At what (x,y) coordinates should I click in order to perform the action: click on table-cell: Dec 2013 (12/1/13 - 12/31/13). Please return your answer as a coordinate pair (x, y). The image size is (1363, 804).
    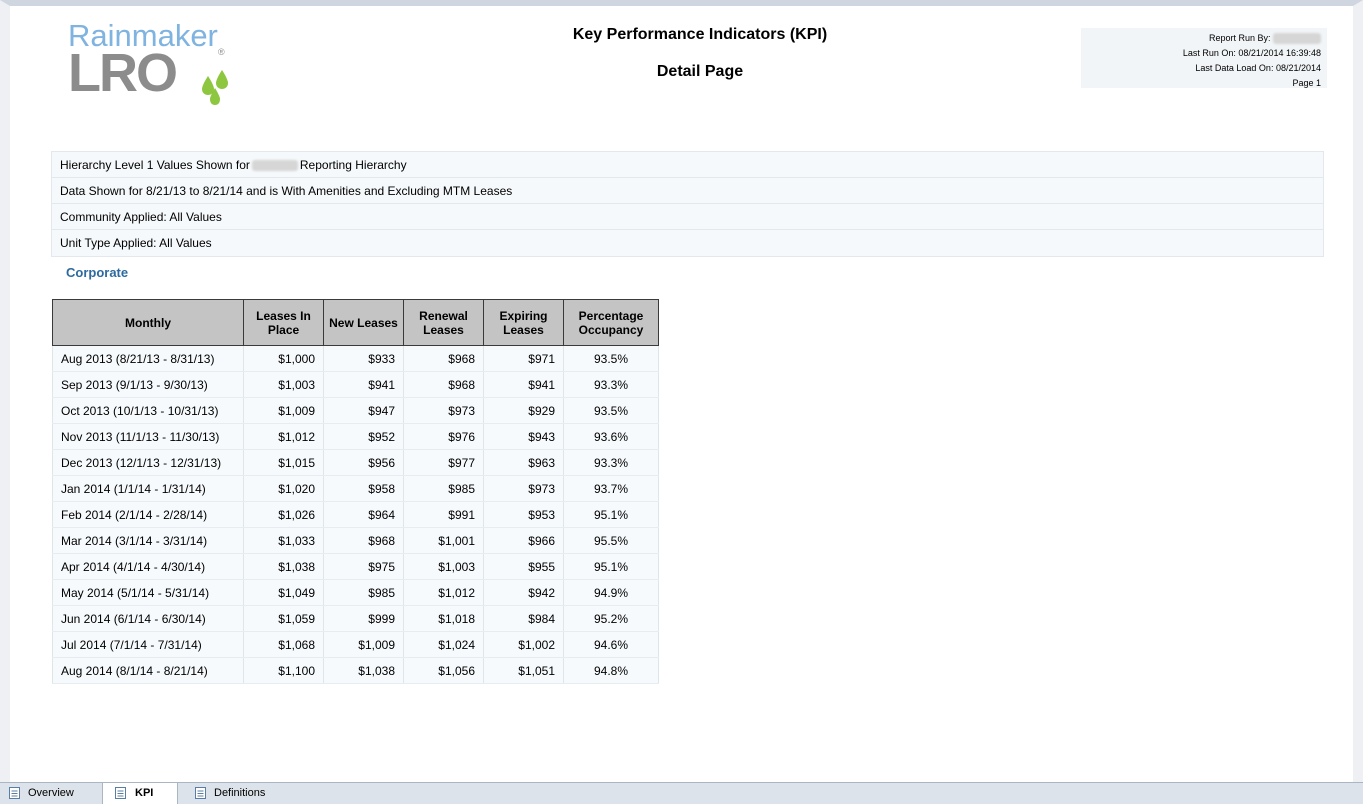
    Looking at the image, I should click on (148, 462).